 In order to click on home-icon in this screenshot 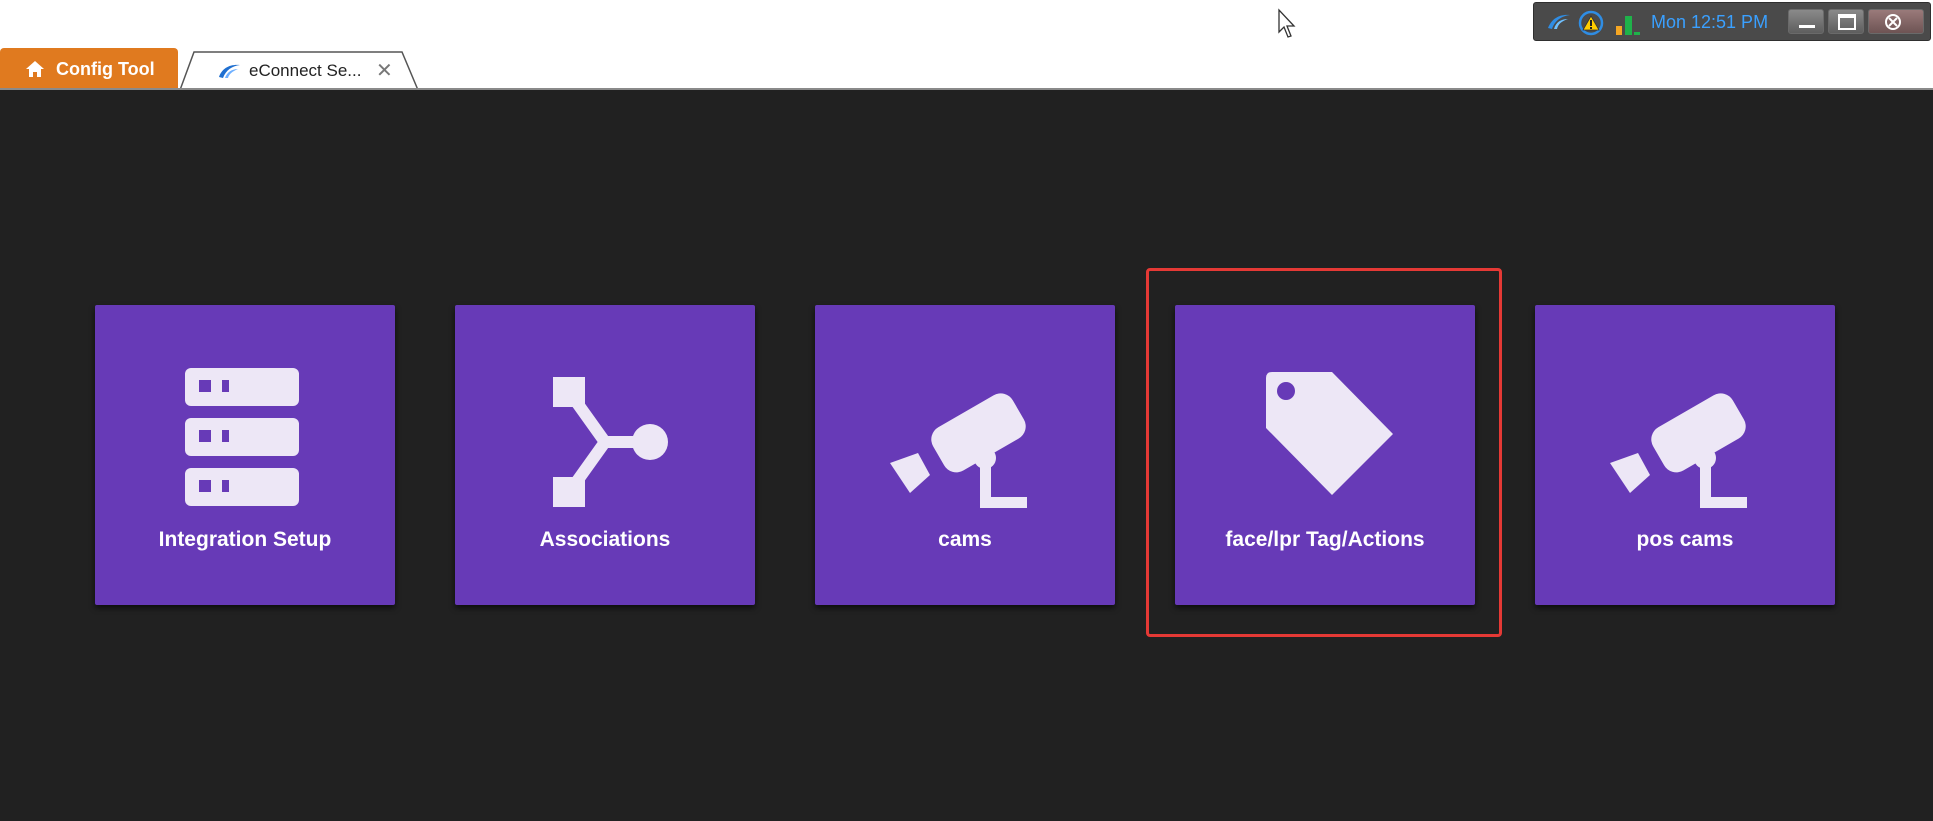, I will do `click(35, 69)`.